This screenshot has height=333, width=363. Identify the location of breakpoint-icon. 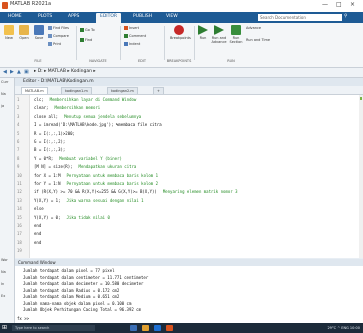
(179, 30).